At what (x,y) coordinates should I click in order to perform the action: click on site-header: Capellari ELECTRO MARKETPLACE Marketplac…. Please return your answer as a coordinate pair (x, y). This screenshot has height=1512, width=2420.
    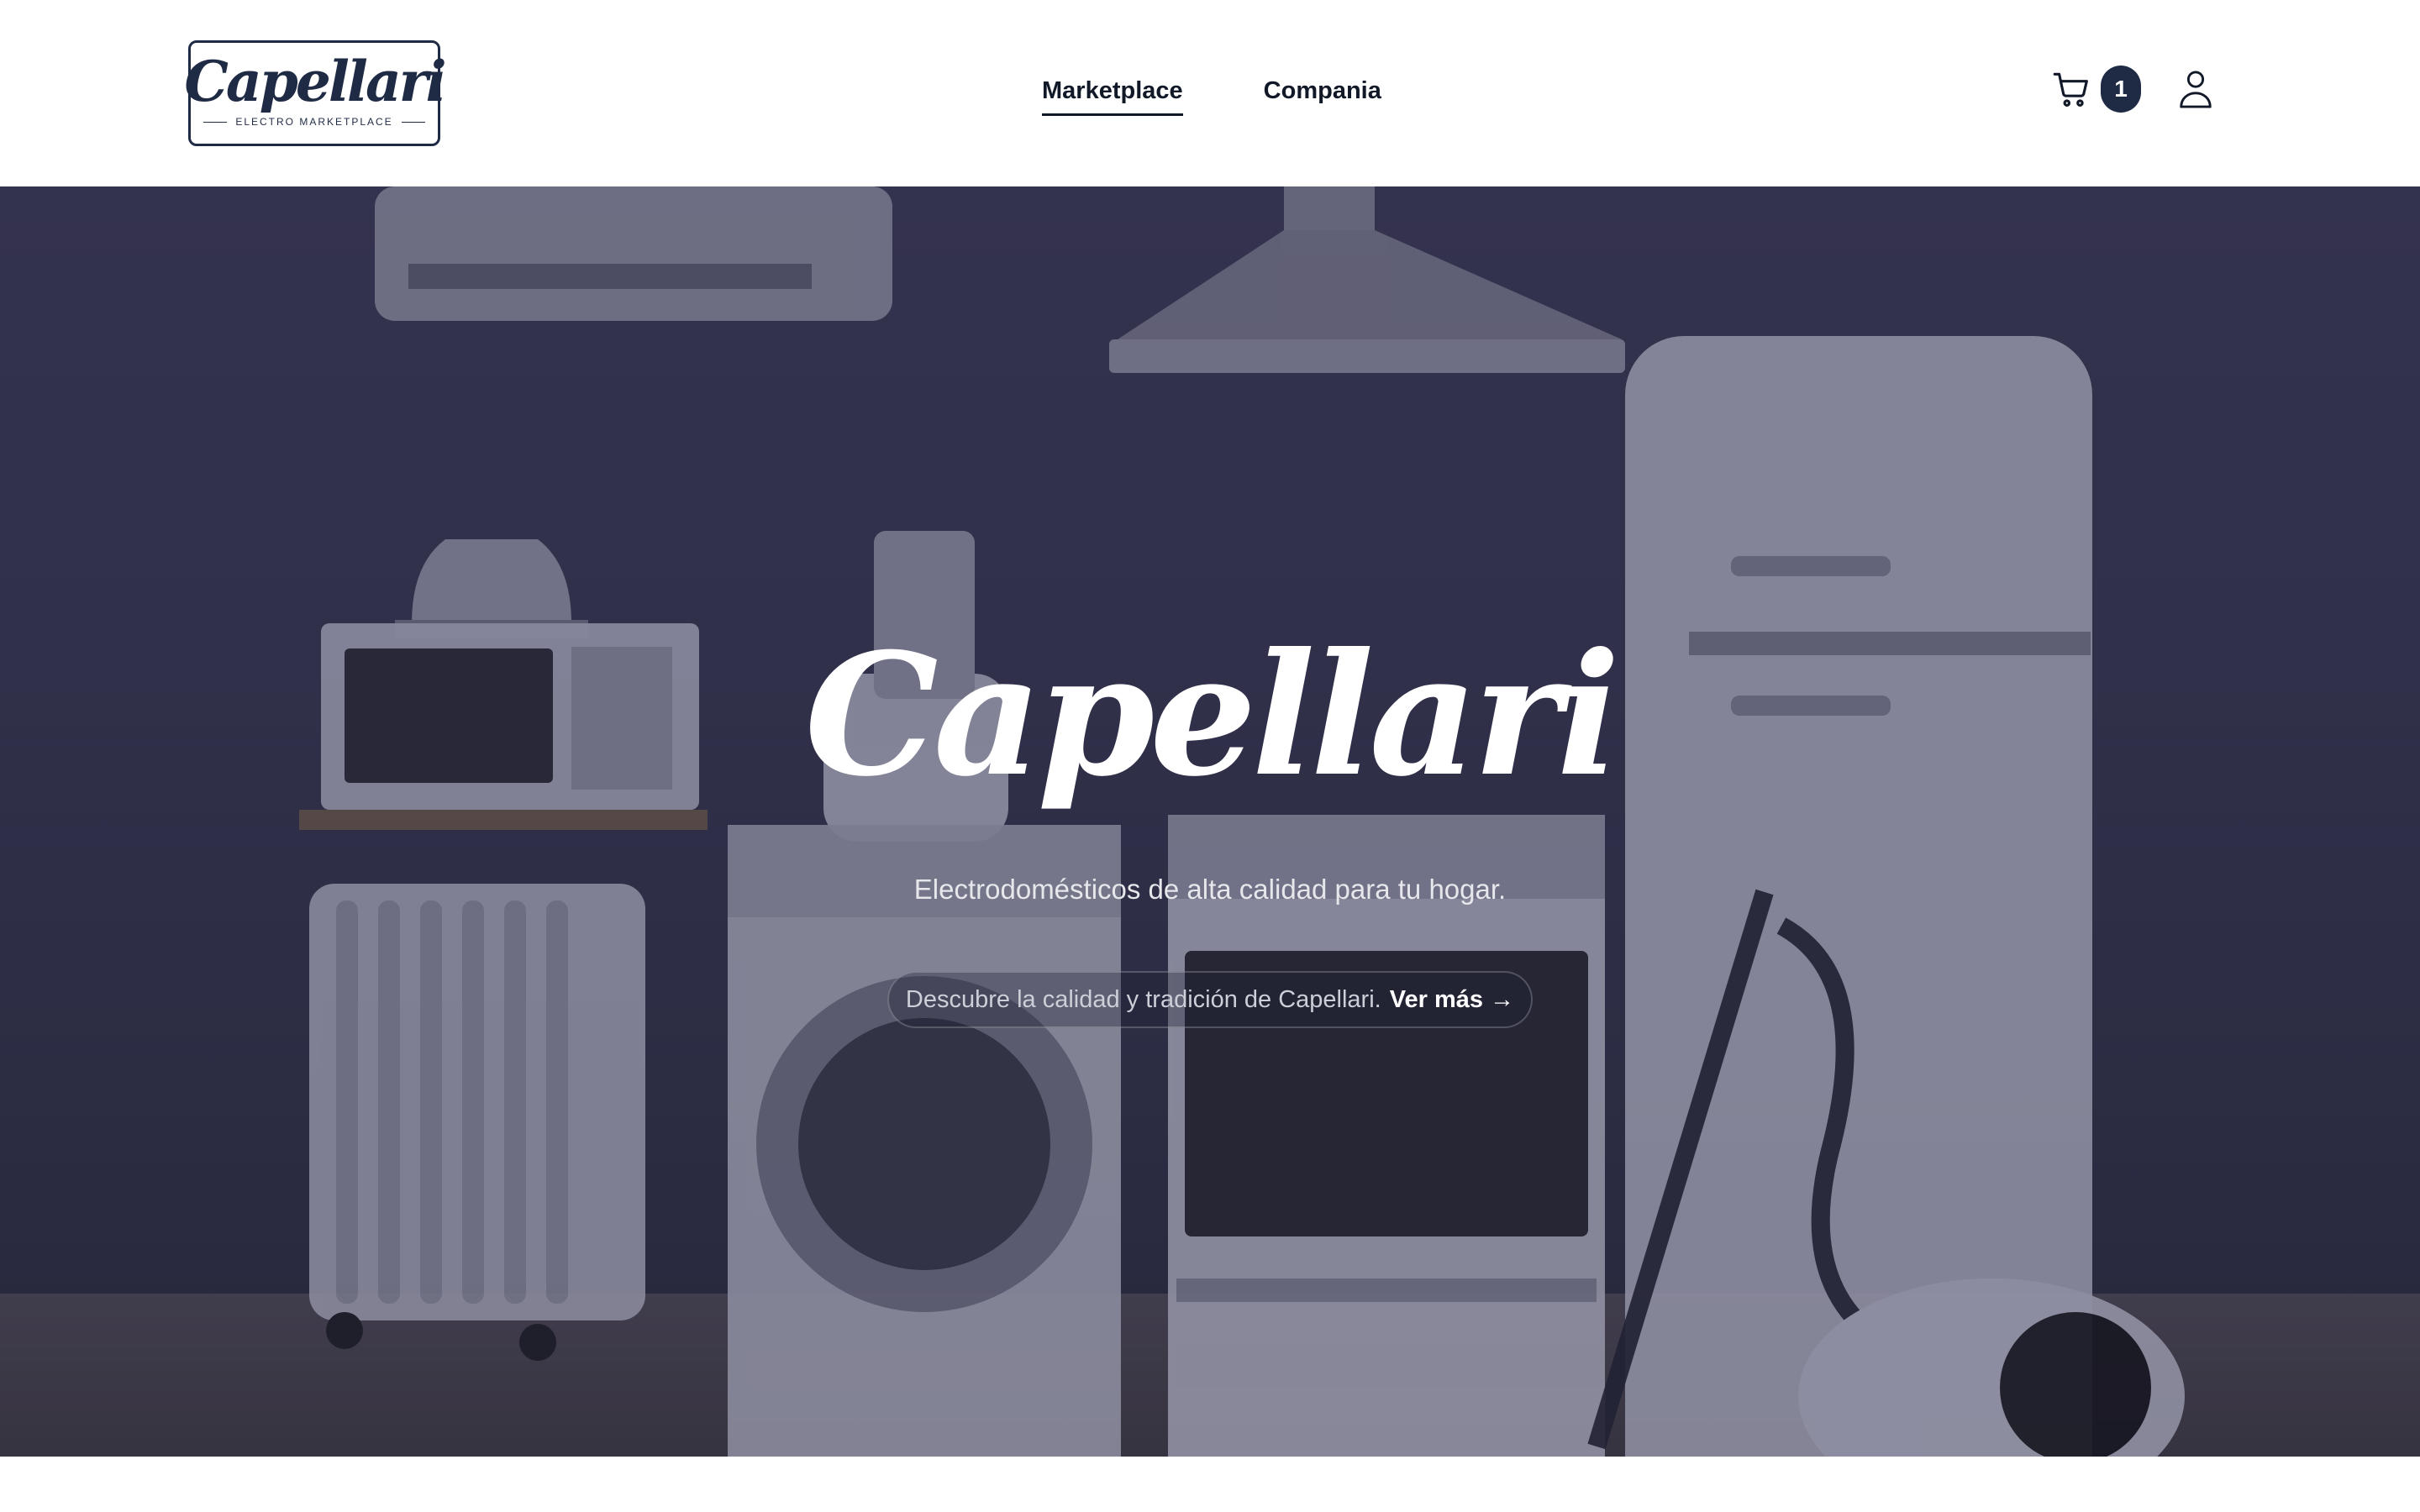
    Looking at the image, I should click on (1210, 93).